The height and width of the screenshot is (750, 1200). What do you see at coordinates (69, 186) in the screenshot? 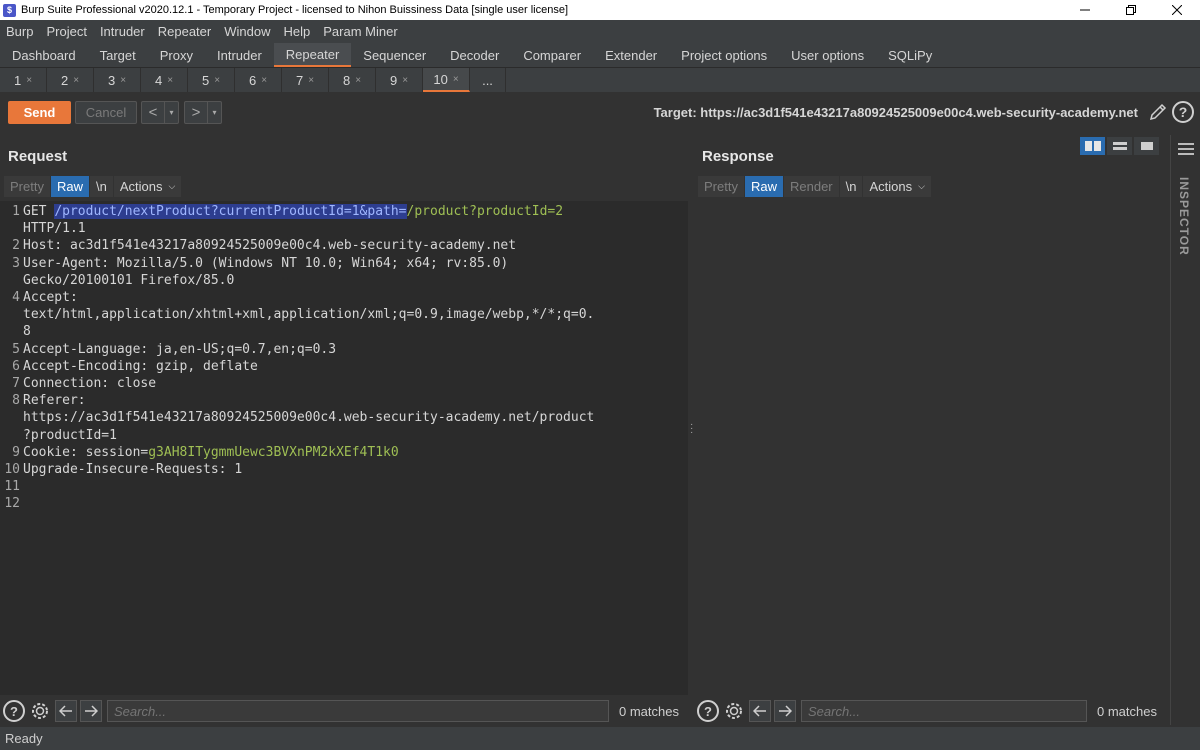
I see `request-view-raw: Raw` at bounding box center [69, 186].